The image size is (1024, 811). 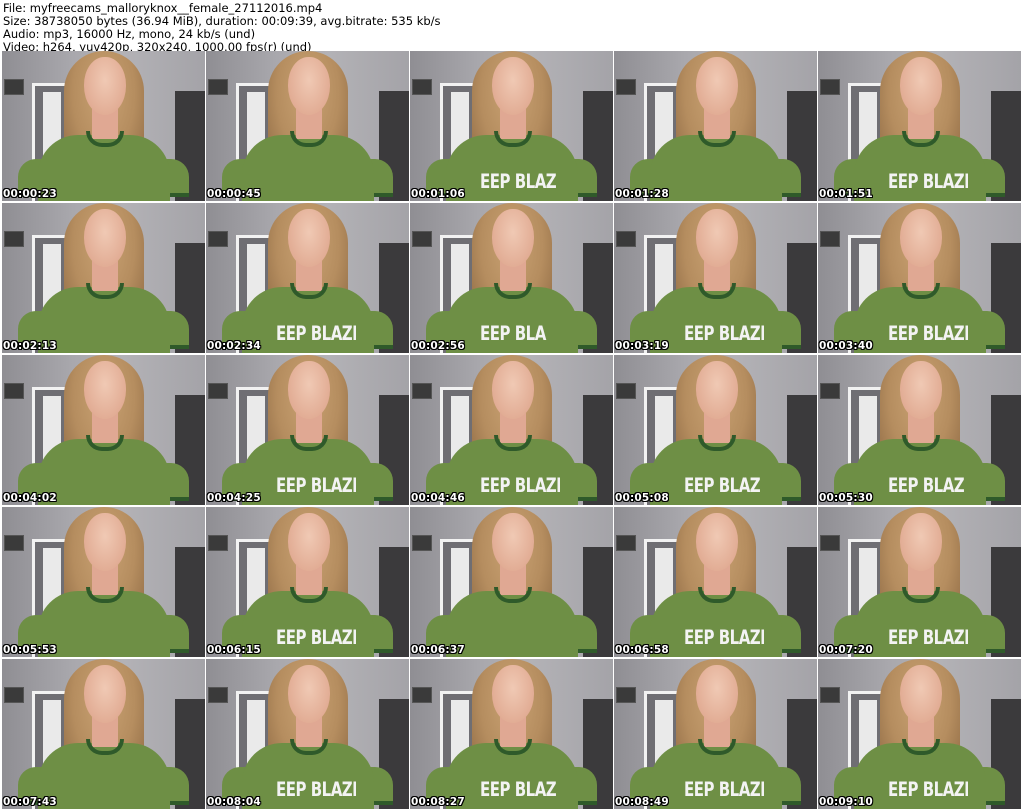 What do you see at coordinates (103, 734) in the screenshot?
I see `video-thumbnail: 00:07:43` at bounding box center [103, 734].